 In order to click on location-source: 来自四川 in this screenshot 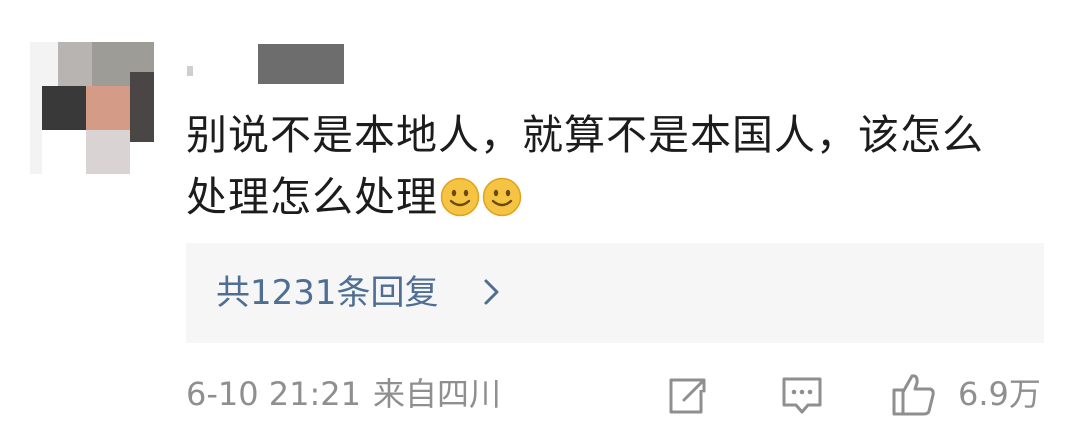, I will do `click(437, 394)`.